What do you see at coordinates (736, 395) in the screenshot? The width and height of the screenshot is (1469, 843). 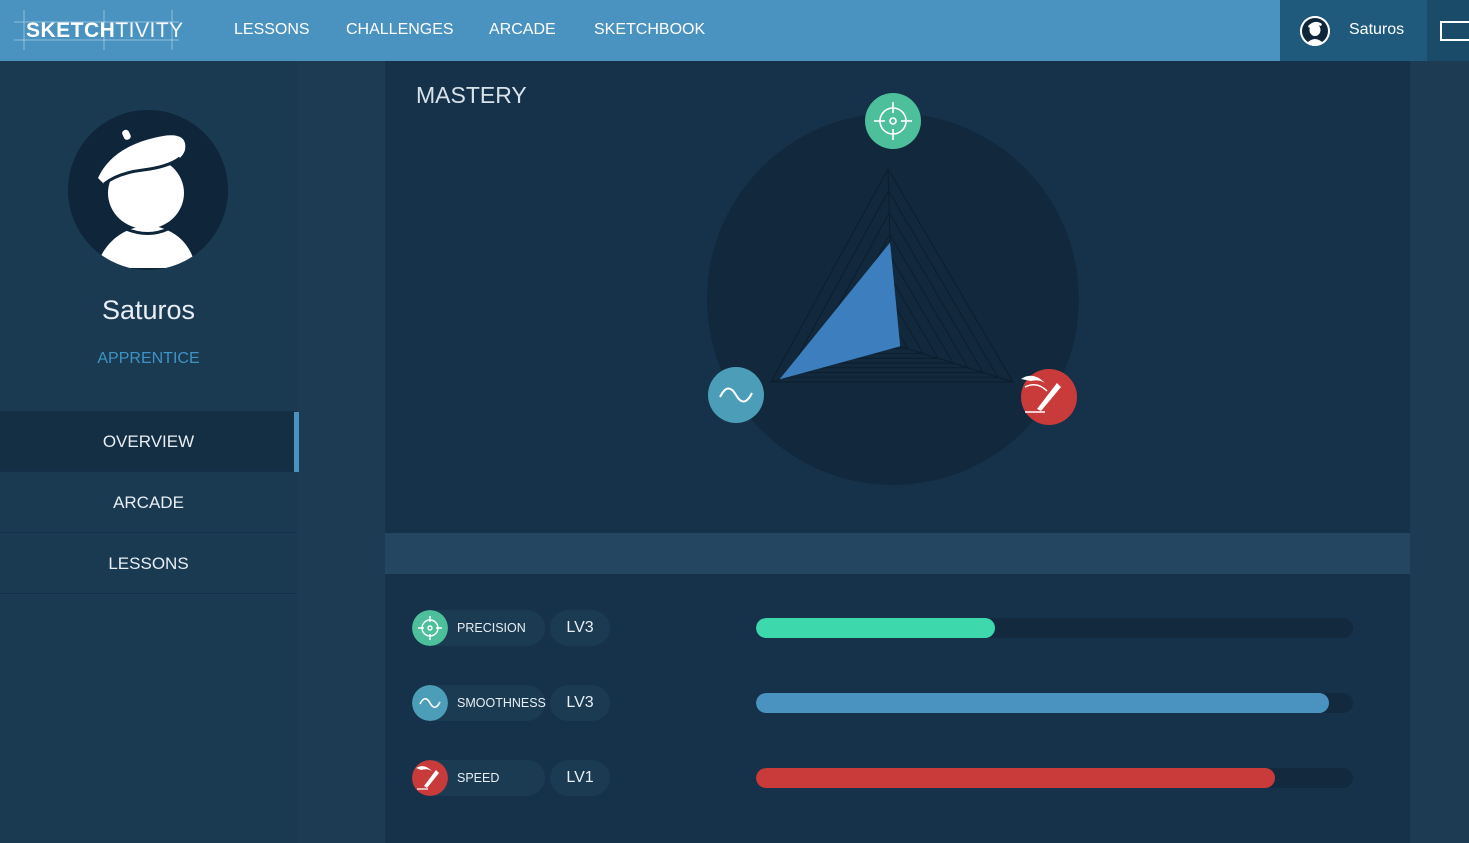 I see `smoothness-wave-icon` at bounding box center [736, 395].